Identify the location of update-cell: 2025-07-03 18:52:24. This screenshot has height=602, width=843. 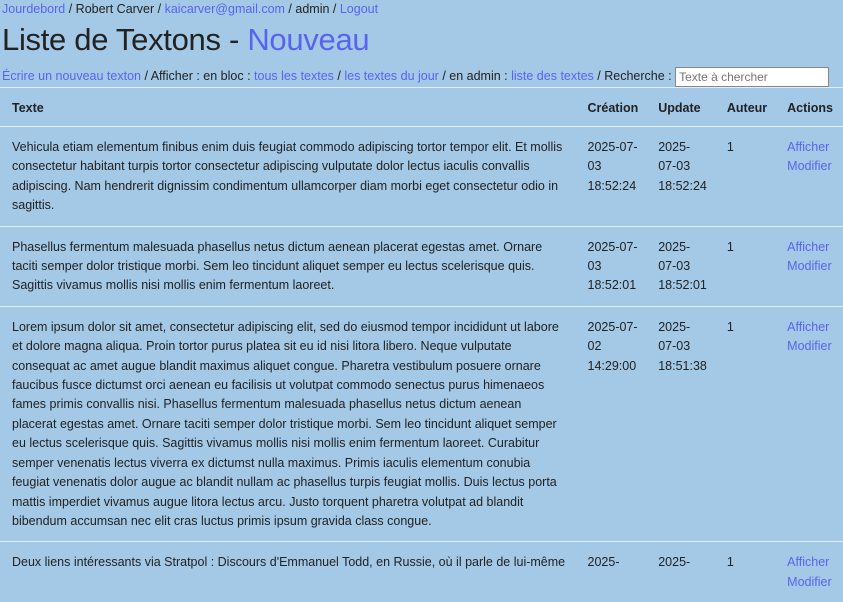
(682, 176).